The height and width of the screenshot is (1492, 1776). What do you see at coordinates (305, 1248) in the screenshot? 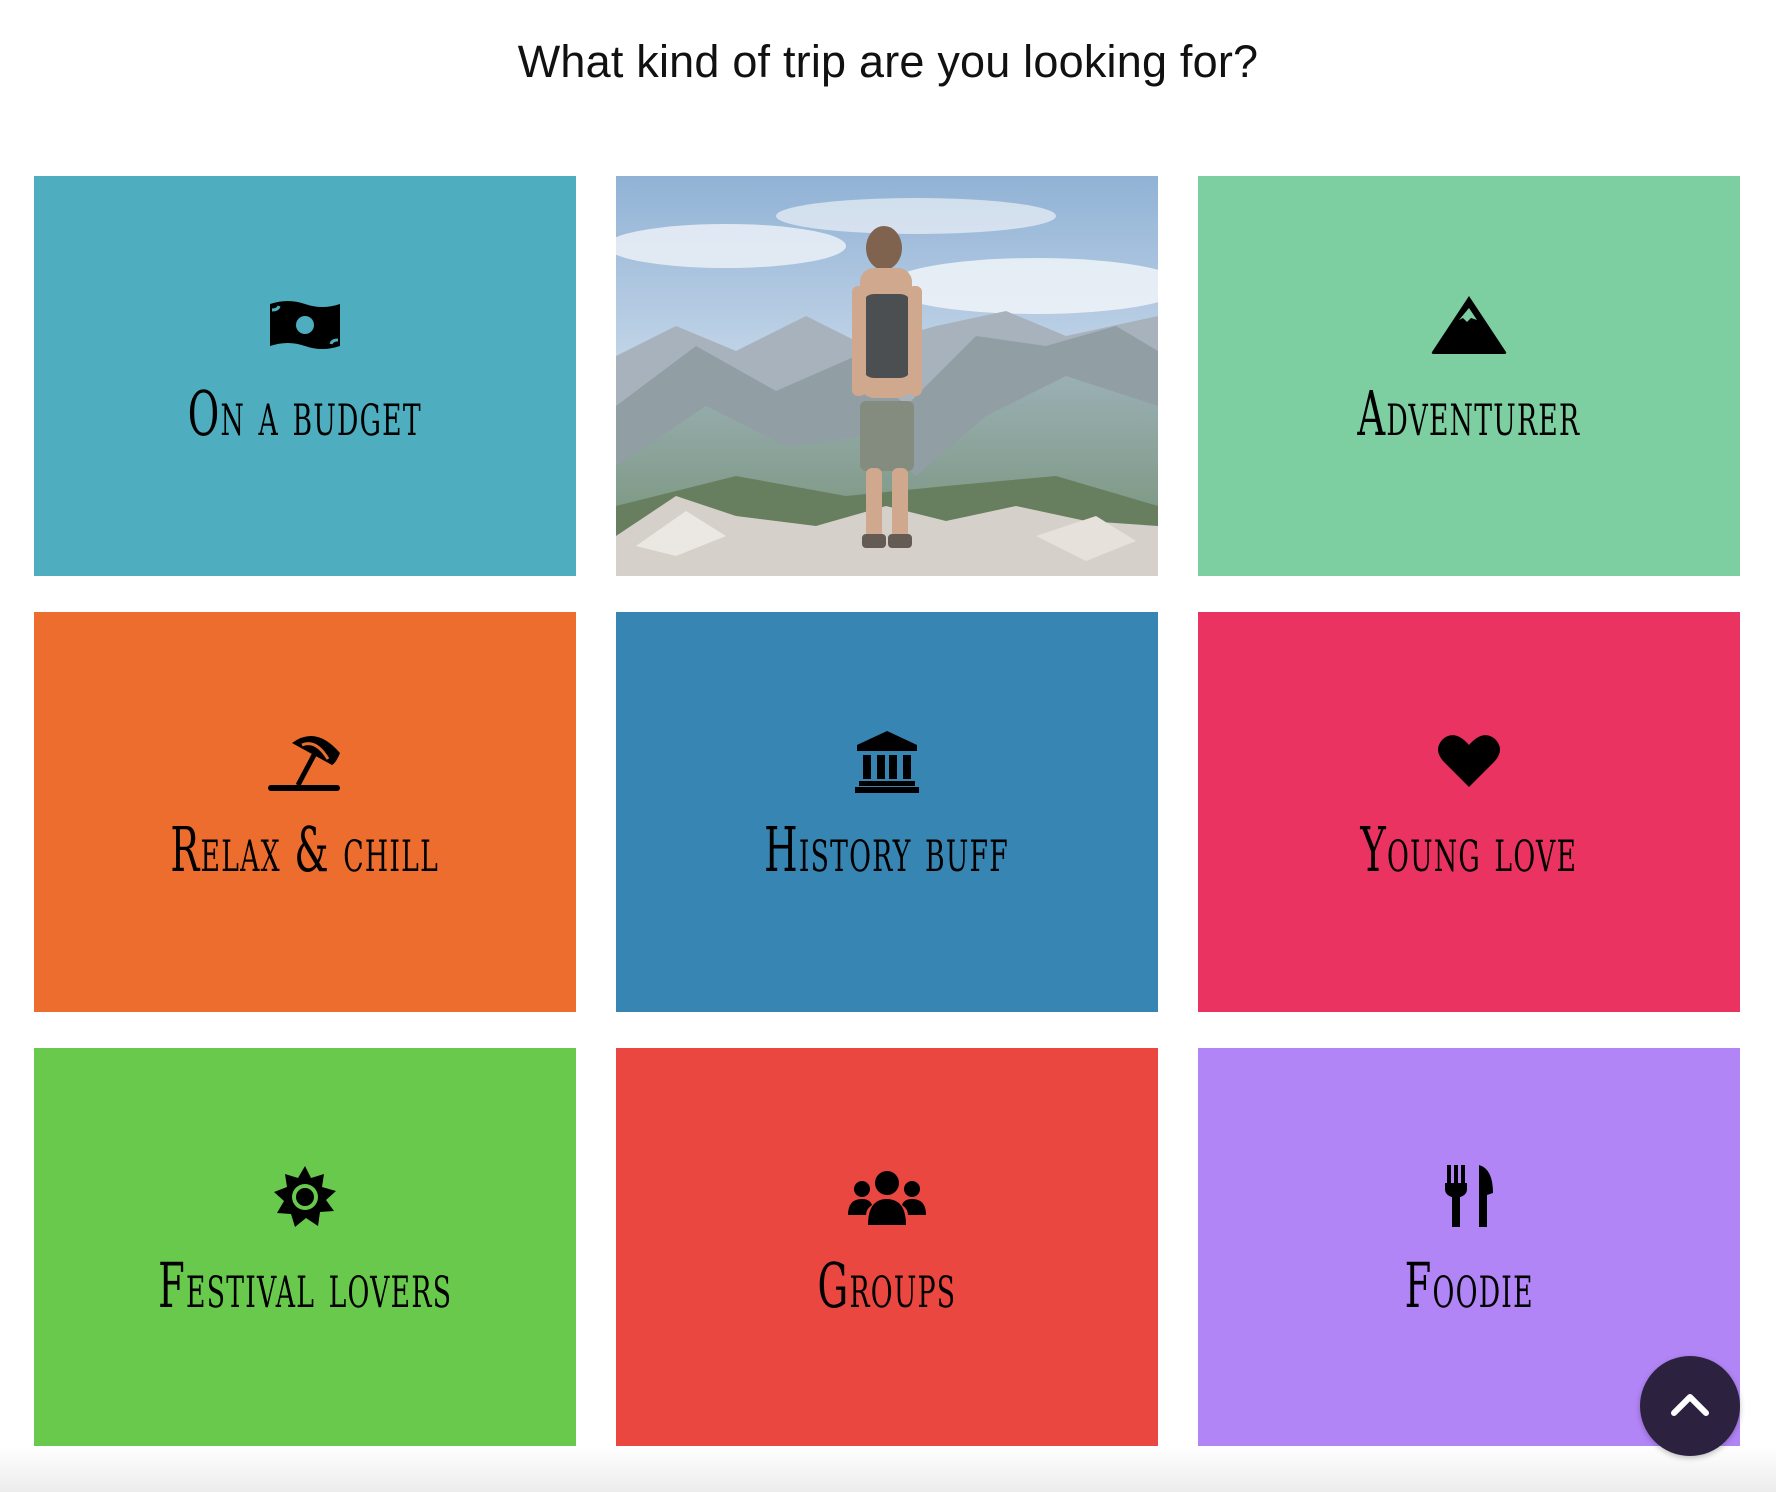
I see `tile-festival-lovers: Festival lovers` at bounding box center [305, 1248].